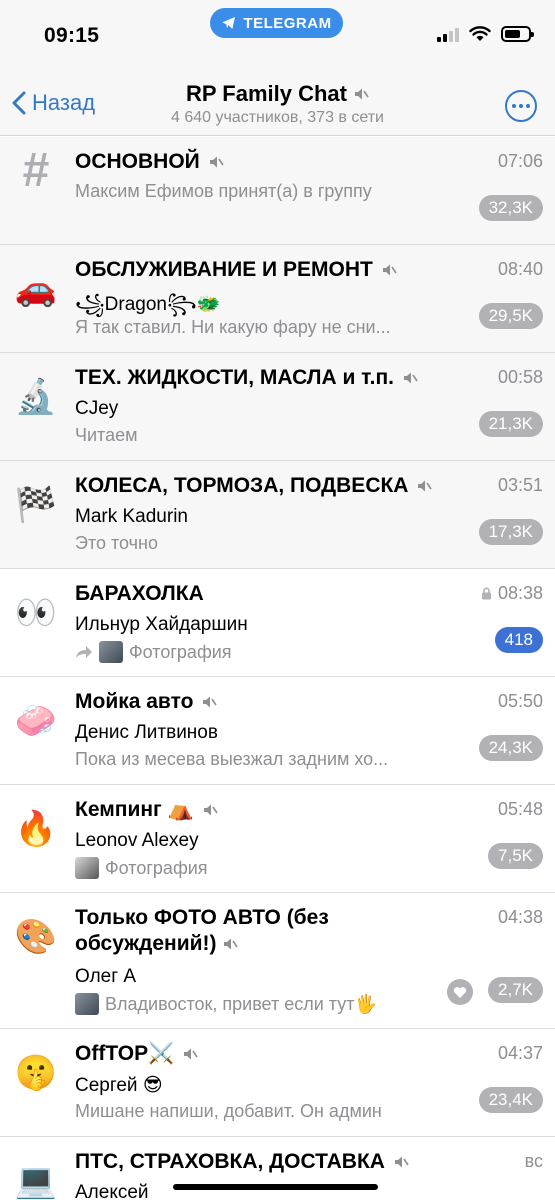 The image size is (555, 1200). What do you see at coordinates (36, 613) in the screenshot?
I see `eyes-icon: 👀` at bounding box center [36, 613].